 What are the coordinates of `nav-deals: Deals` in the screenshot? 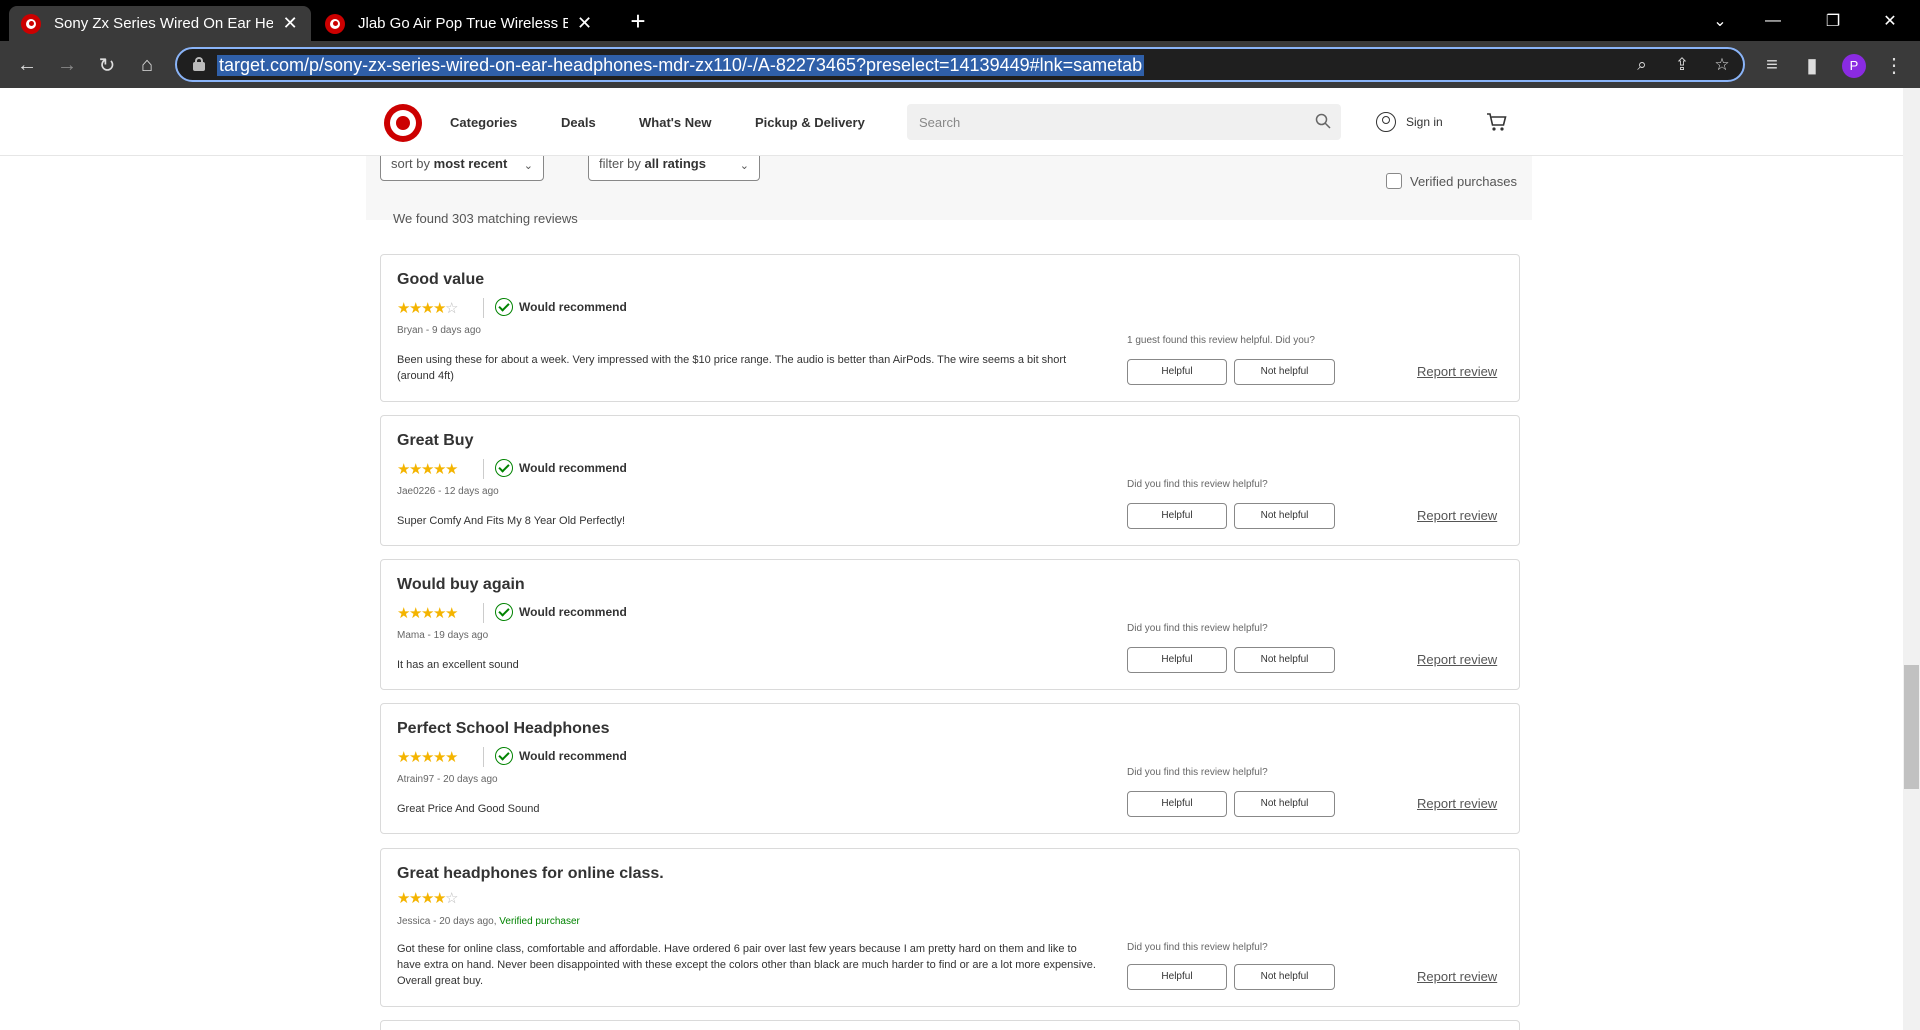 It's located at (578, 122).